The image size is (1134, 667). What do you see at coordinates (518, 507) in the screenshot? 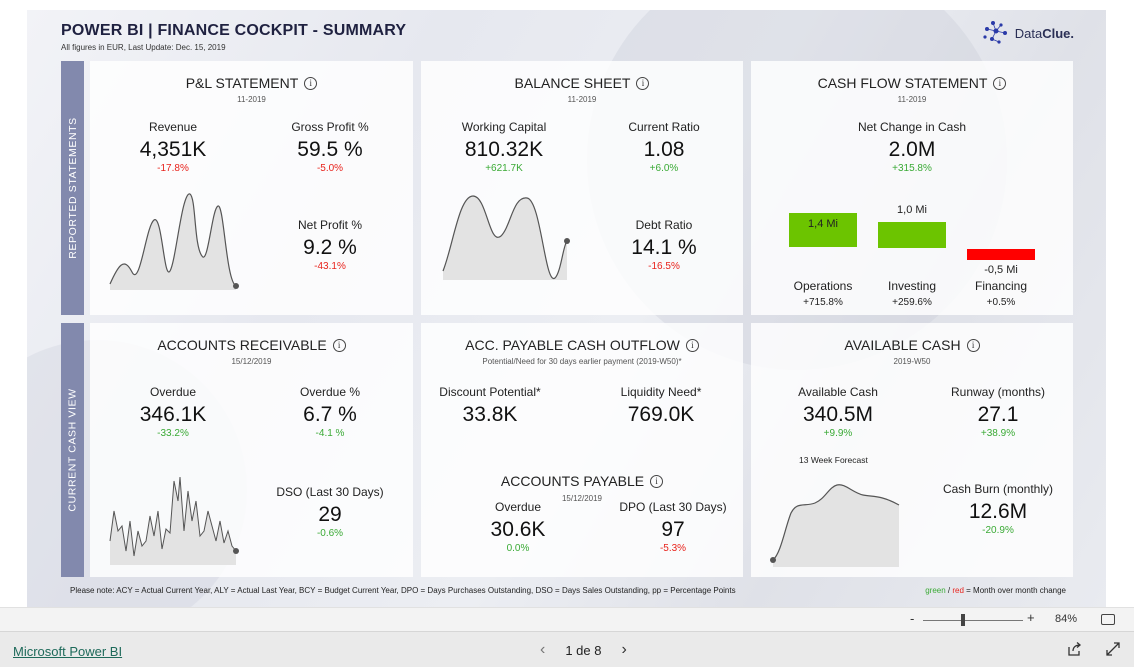
I see `ap-overdue-label: Overdue` at bounding box center [518, 507].